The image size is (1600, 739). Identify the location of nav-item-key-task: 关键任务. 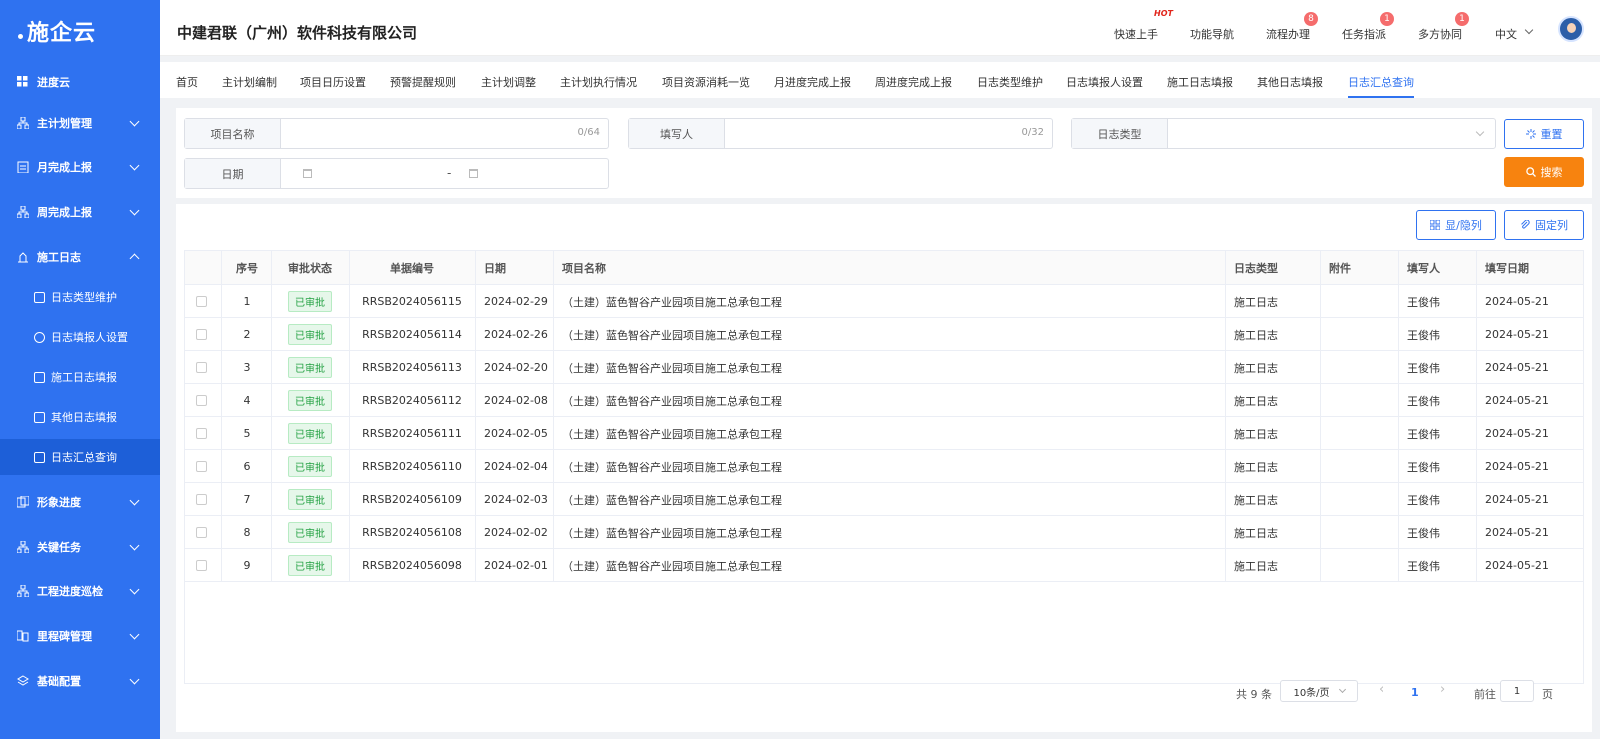
(80, 547).